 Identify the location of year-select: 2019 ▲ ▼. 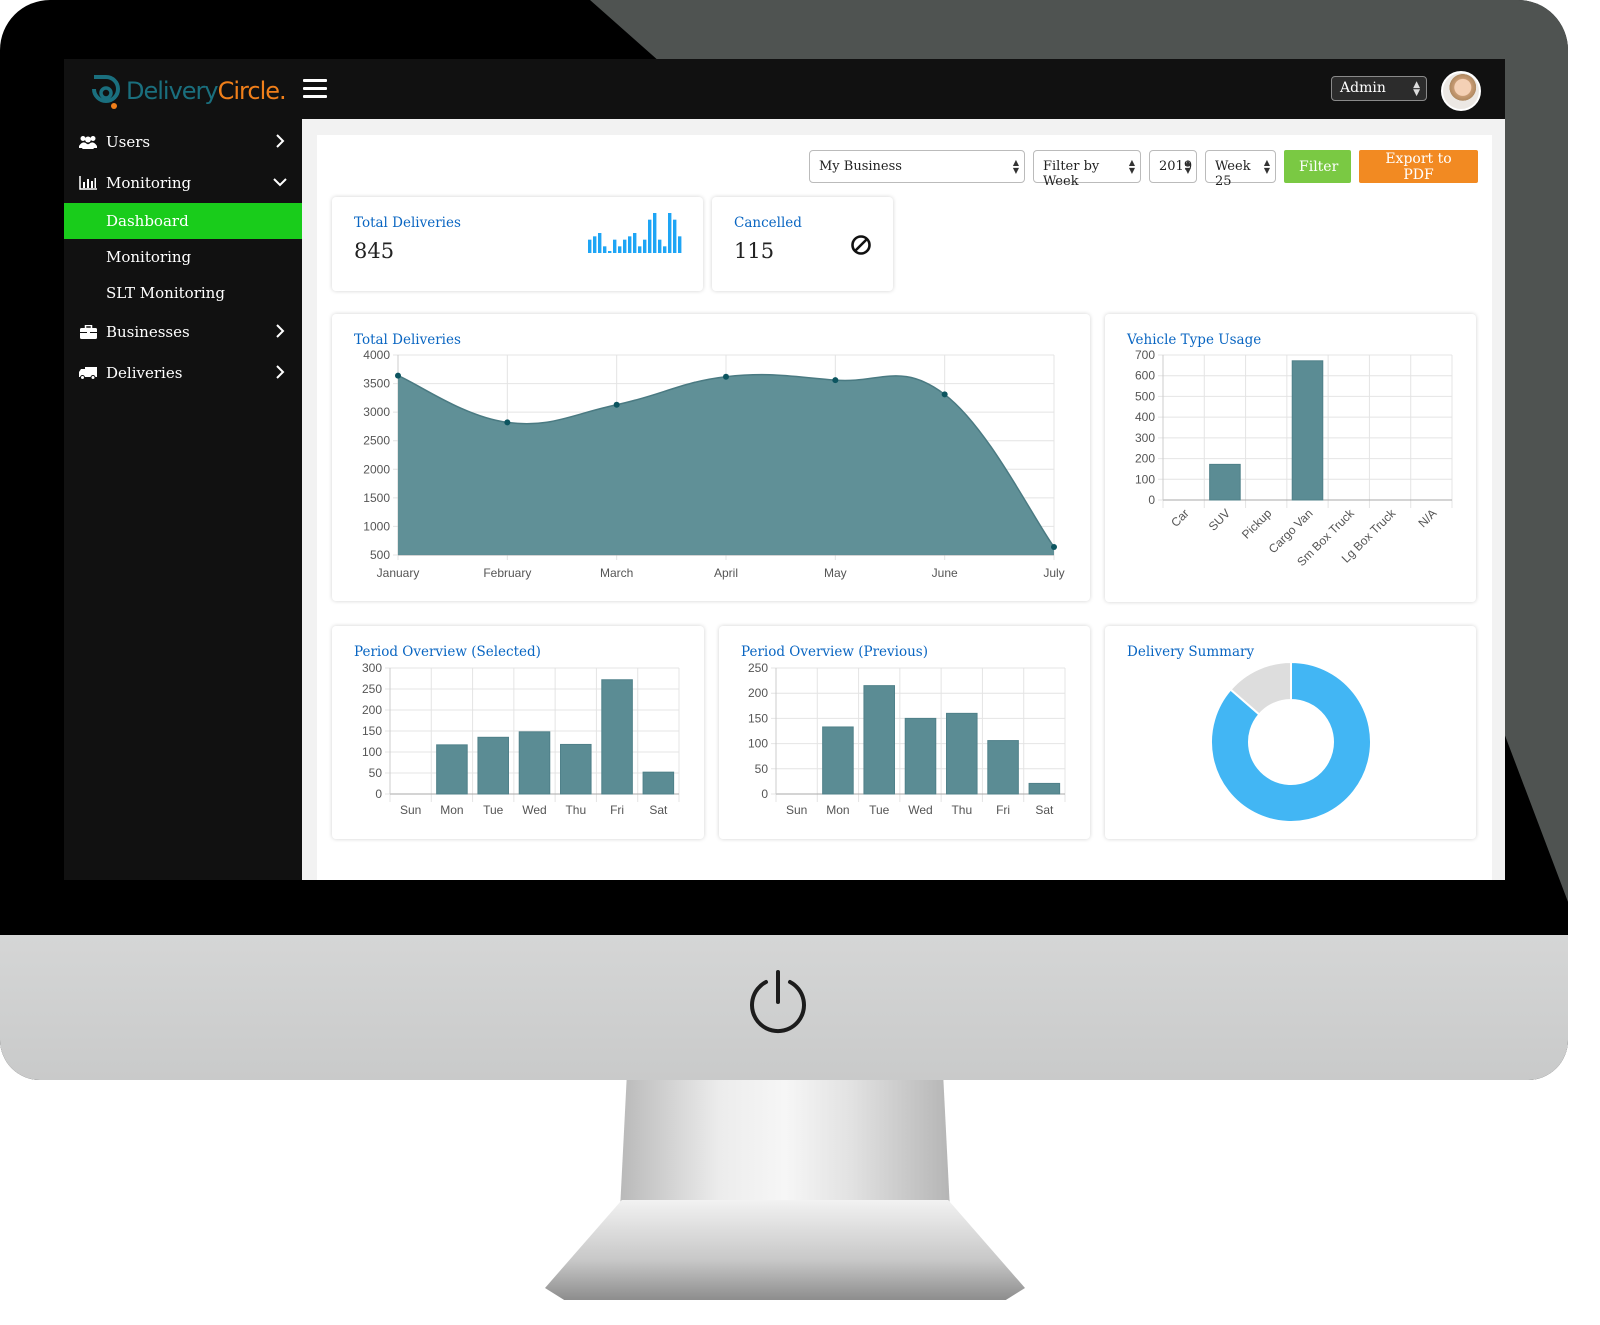
(1173, 166).